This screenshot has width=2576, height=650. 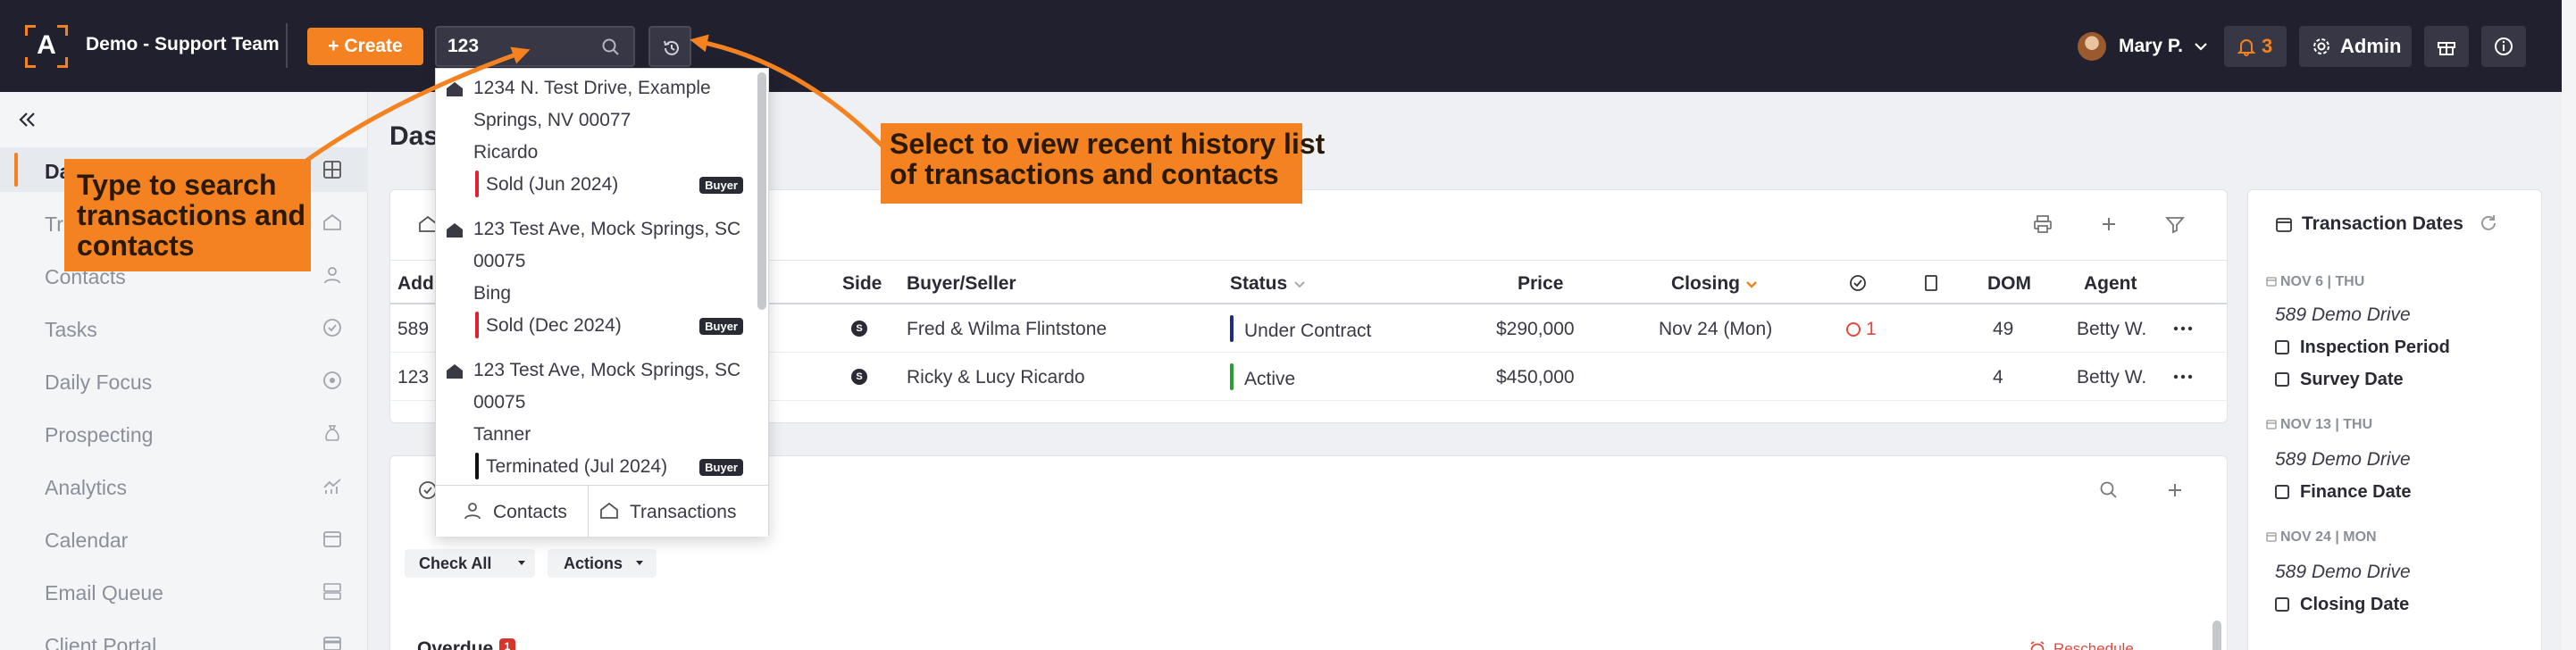 I want to click on scrollbar, so click(x=2217, y=636).